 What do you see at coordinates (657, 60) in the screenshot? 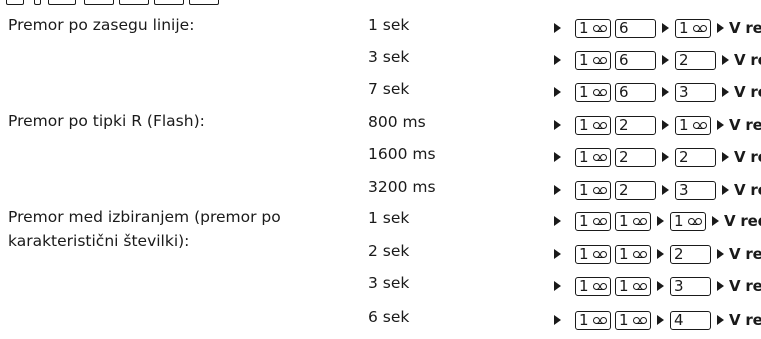
I see `key-sequence: 1 6 2 V redu` at bounding box center [657, 60].